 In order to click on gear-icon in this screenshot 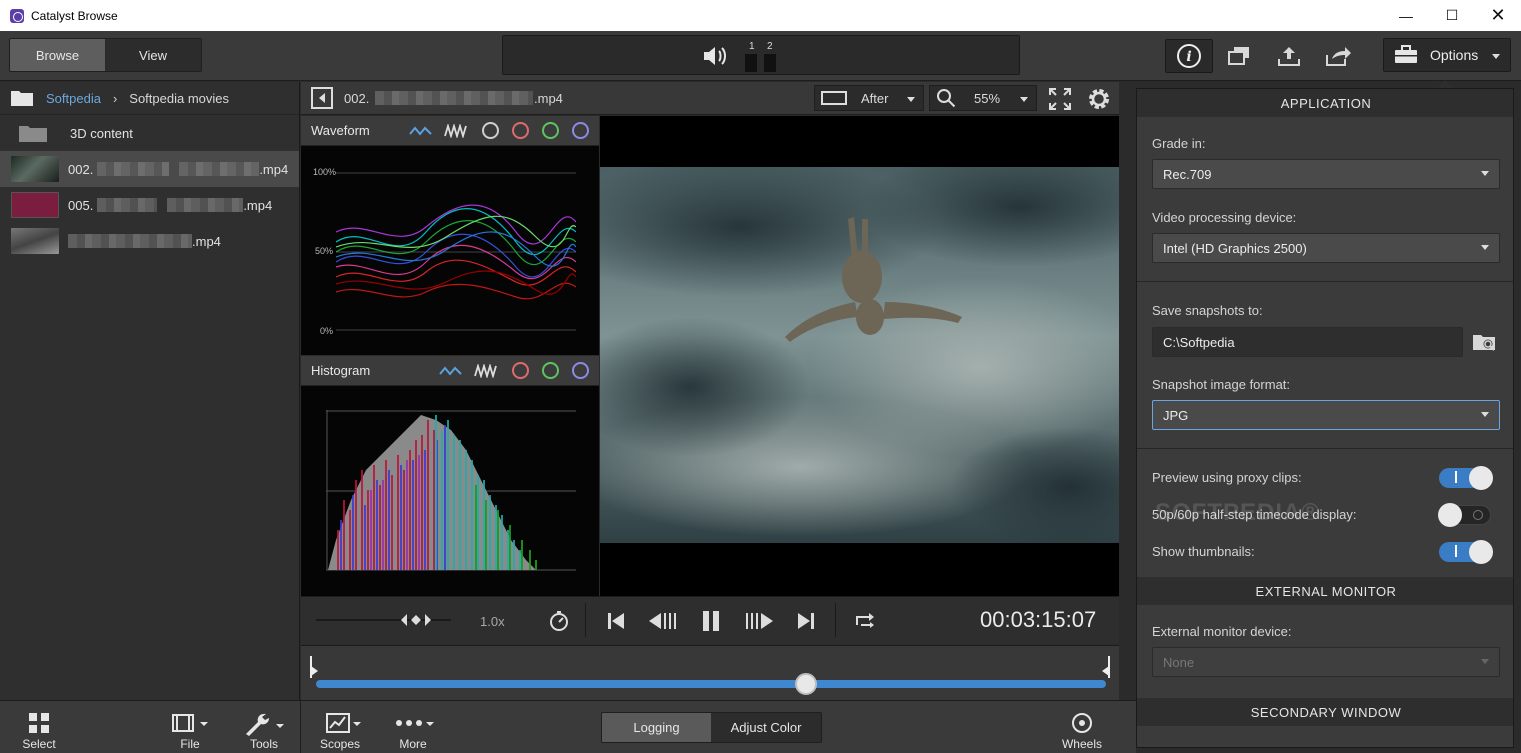, I will do `click(1099, 99)`.